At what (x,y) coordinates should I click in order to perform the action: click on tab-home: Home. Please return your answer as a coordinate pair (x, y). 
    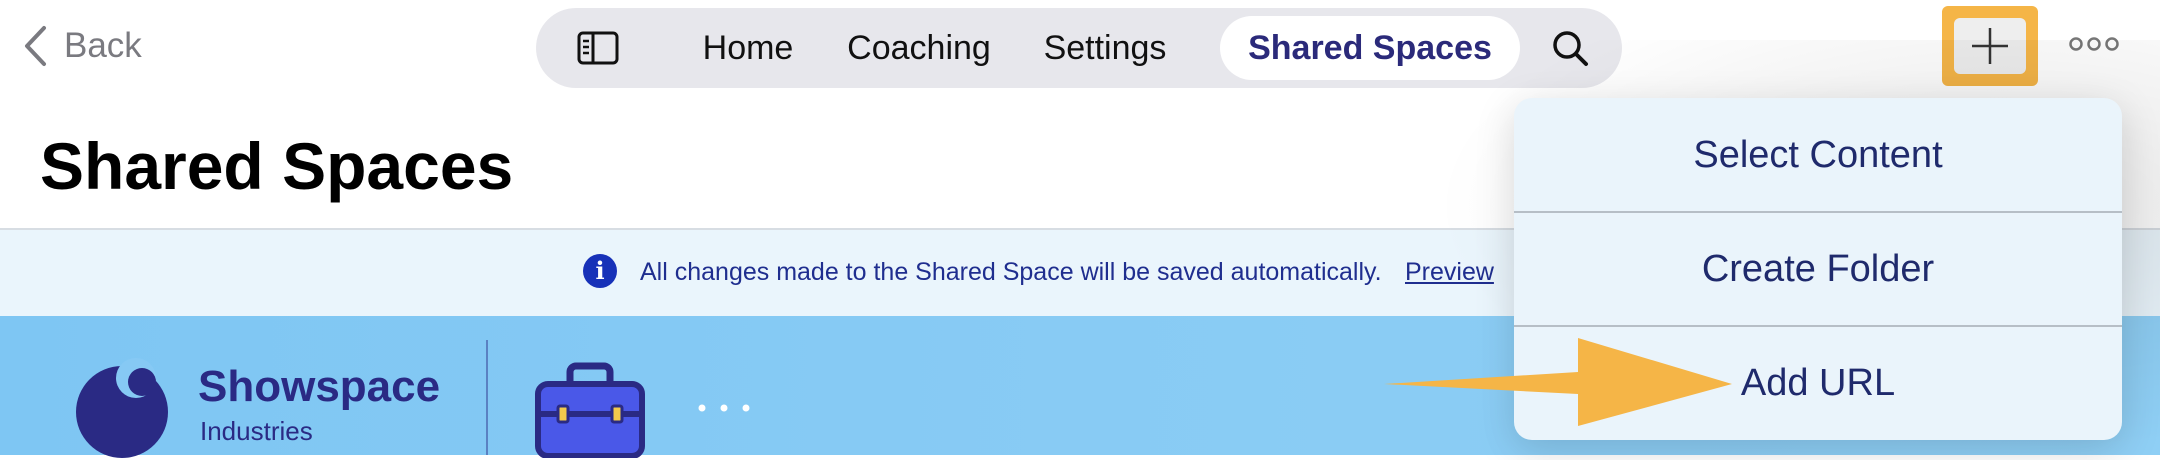
    Looking at the image, I should click on (748, 48).